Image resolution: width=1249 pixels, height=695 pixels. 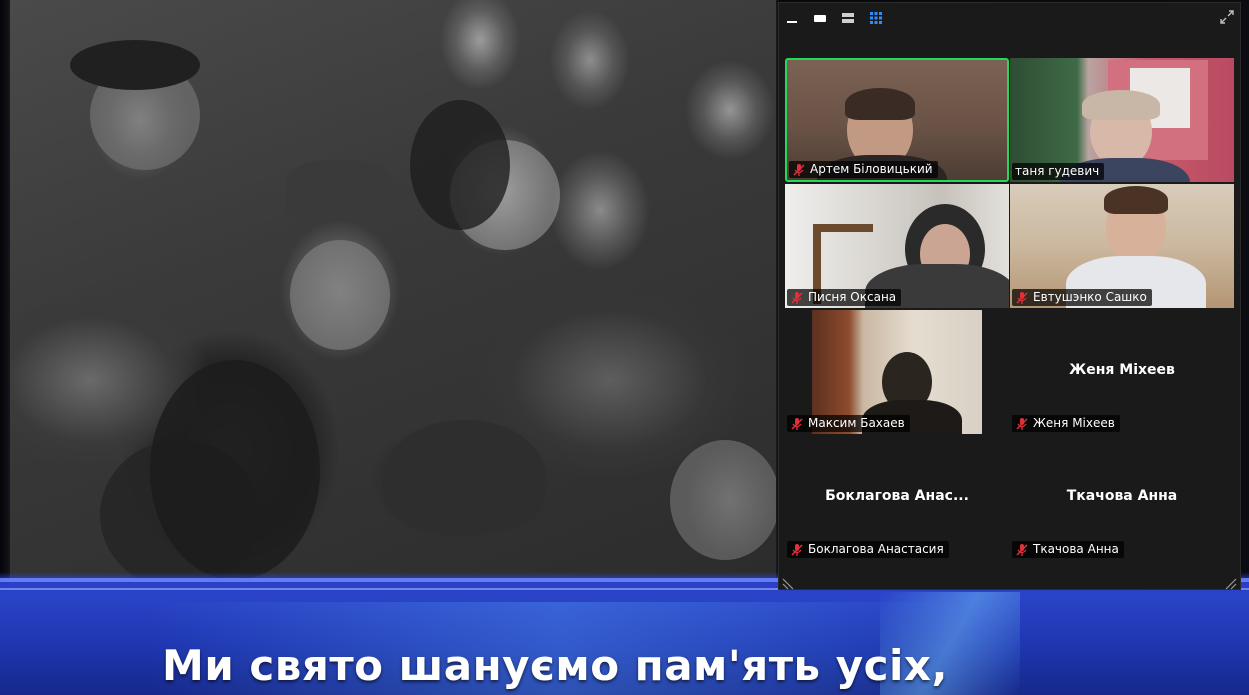 I want to click on participant-tile: Женя Міхеев Женя Міхеев, so click(x=1122, y=372).